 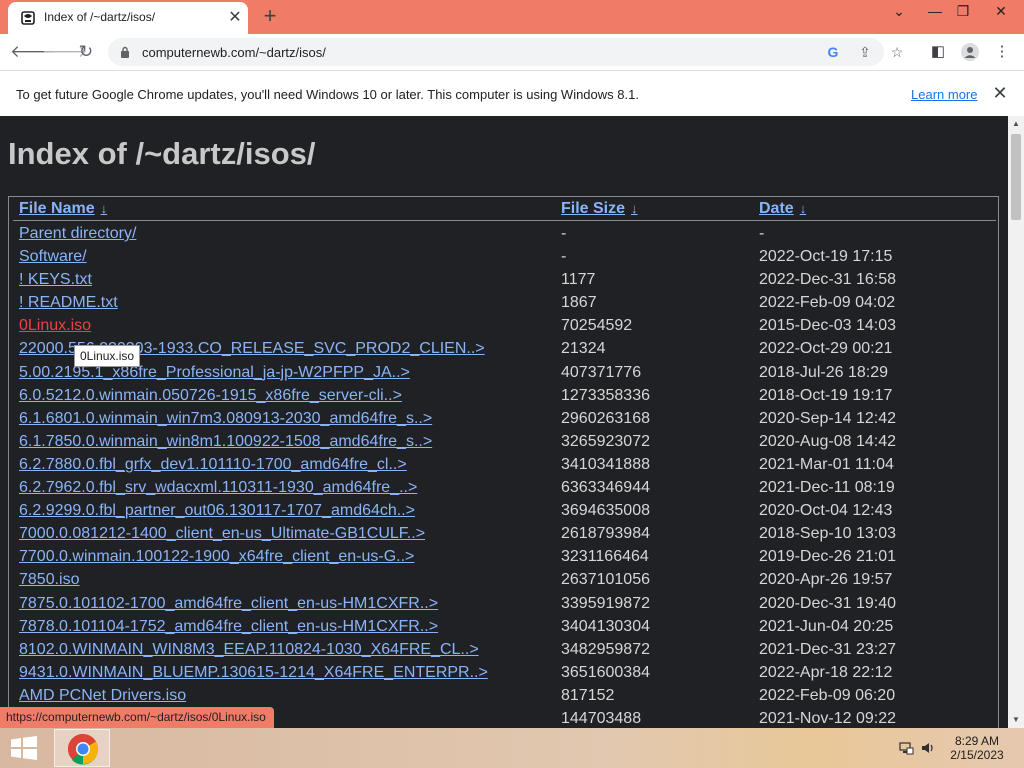 What do you see at coordinates (1016, 124) in the screenshot?
I see `scroll-up-icon: ▲` at bounding box center [1016, 124].